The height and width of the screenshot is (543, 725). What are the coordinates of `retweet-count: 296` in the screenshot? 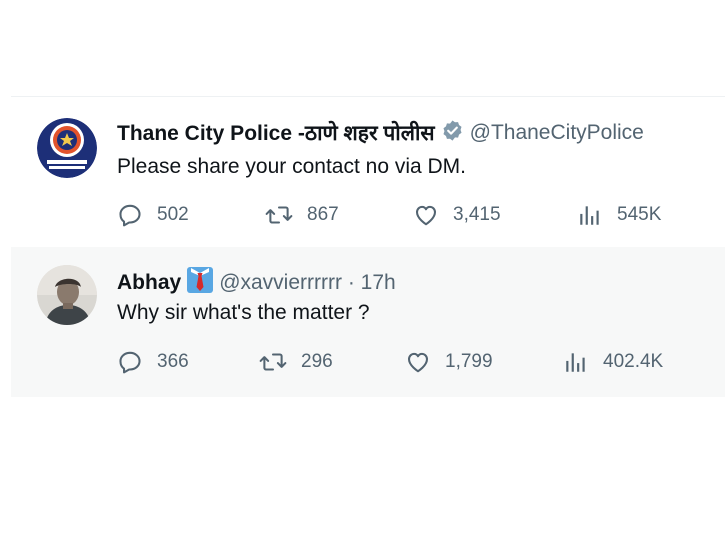 It's located at (317, 361).